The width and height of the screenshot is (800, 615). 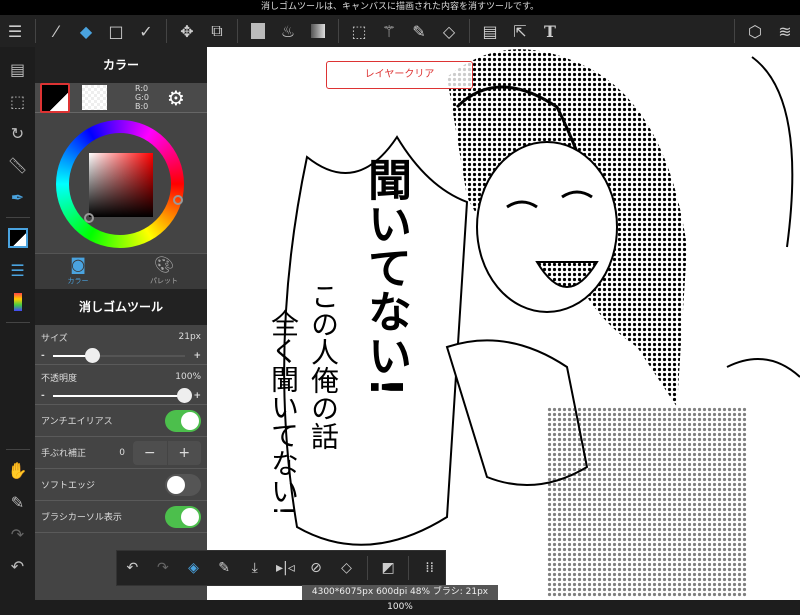 I want to click on bottom-toolbar: ↶ ↷ ◈ ✎ ⤓ ▸|◃ ⊘ ◇ ◩ ⁞⁞, so click(x=281, y=568).